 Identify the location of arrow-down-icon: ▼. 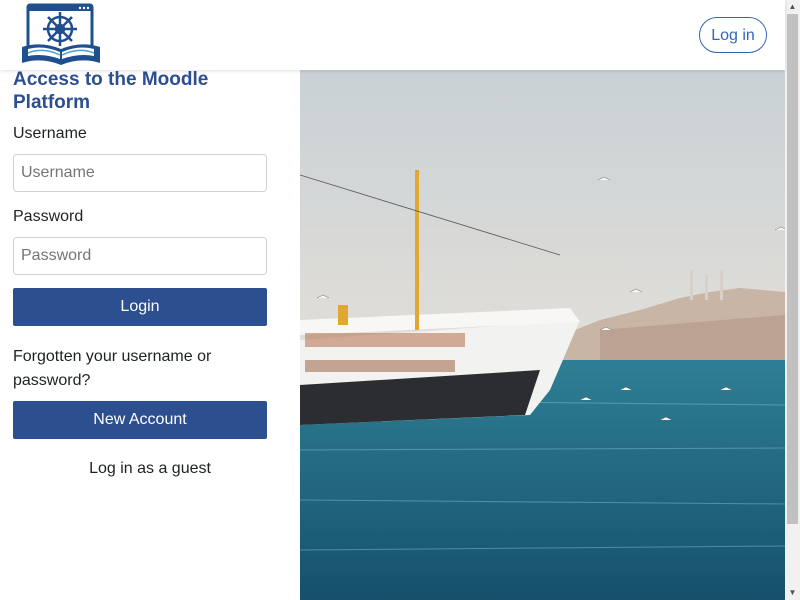
(792, 593).